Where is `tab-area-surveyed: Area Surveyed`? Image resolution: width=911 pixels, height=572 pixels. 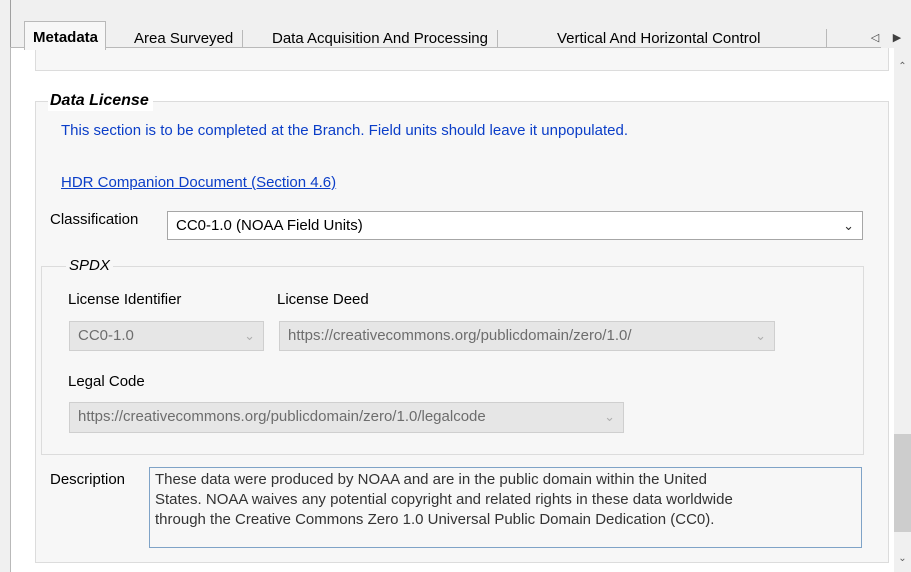 tab-area-surveyed: Area Surveyed is located at coordinates (185, 39).